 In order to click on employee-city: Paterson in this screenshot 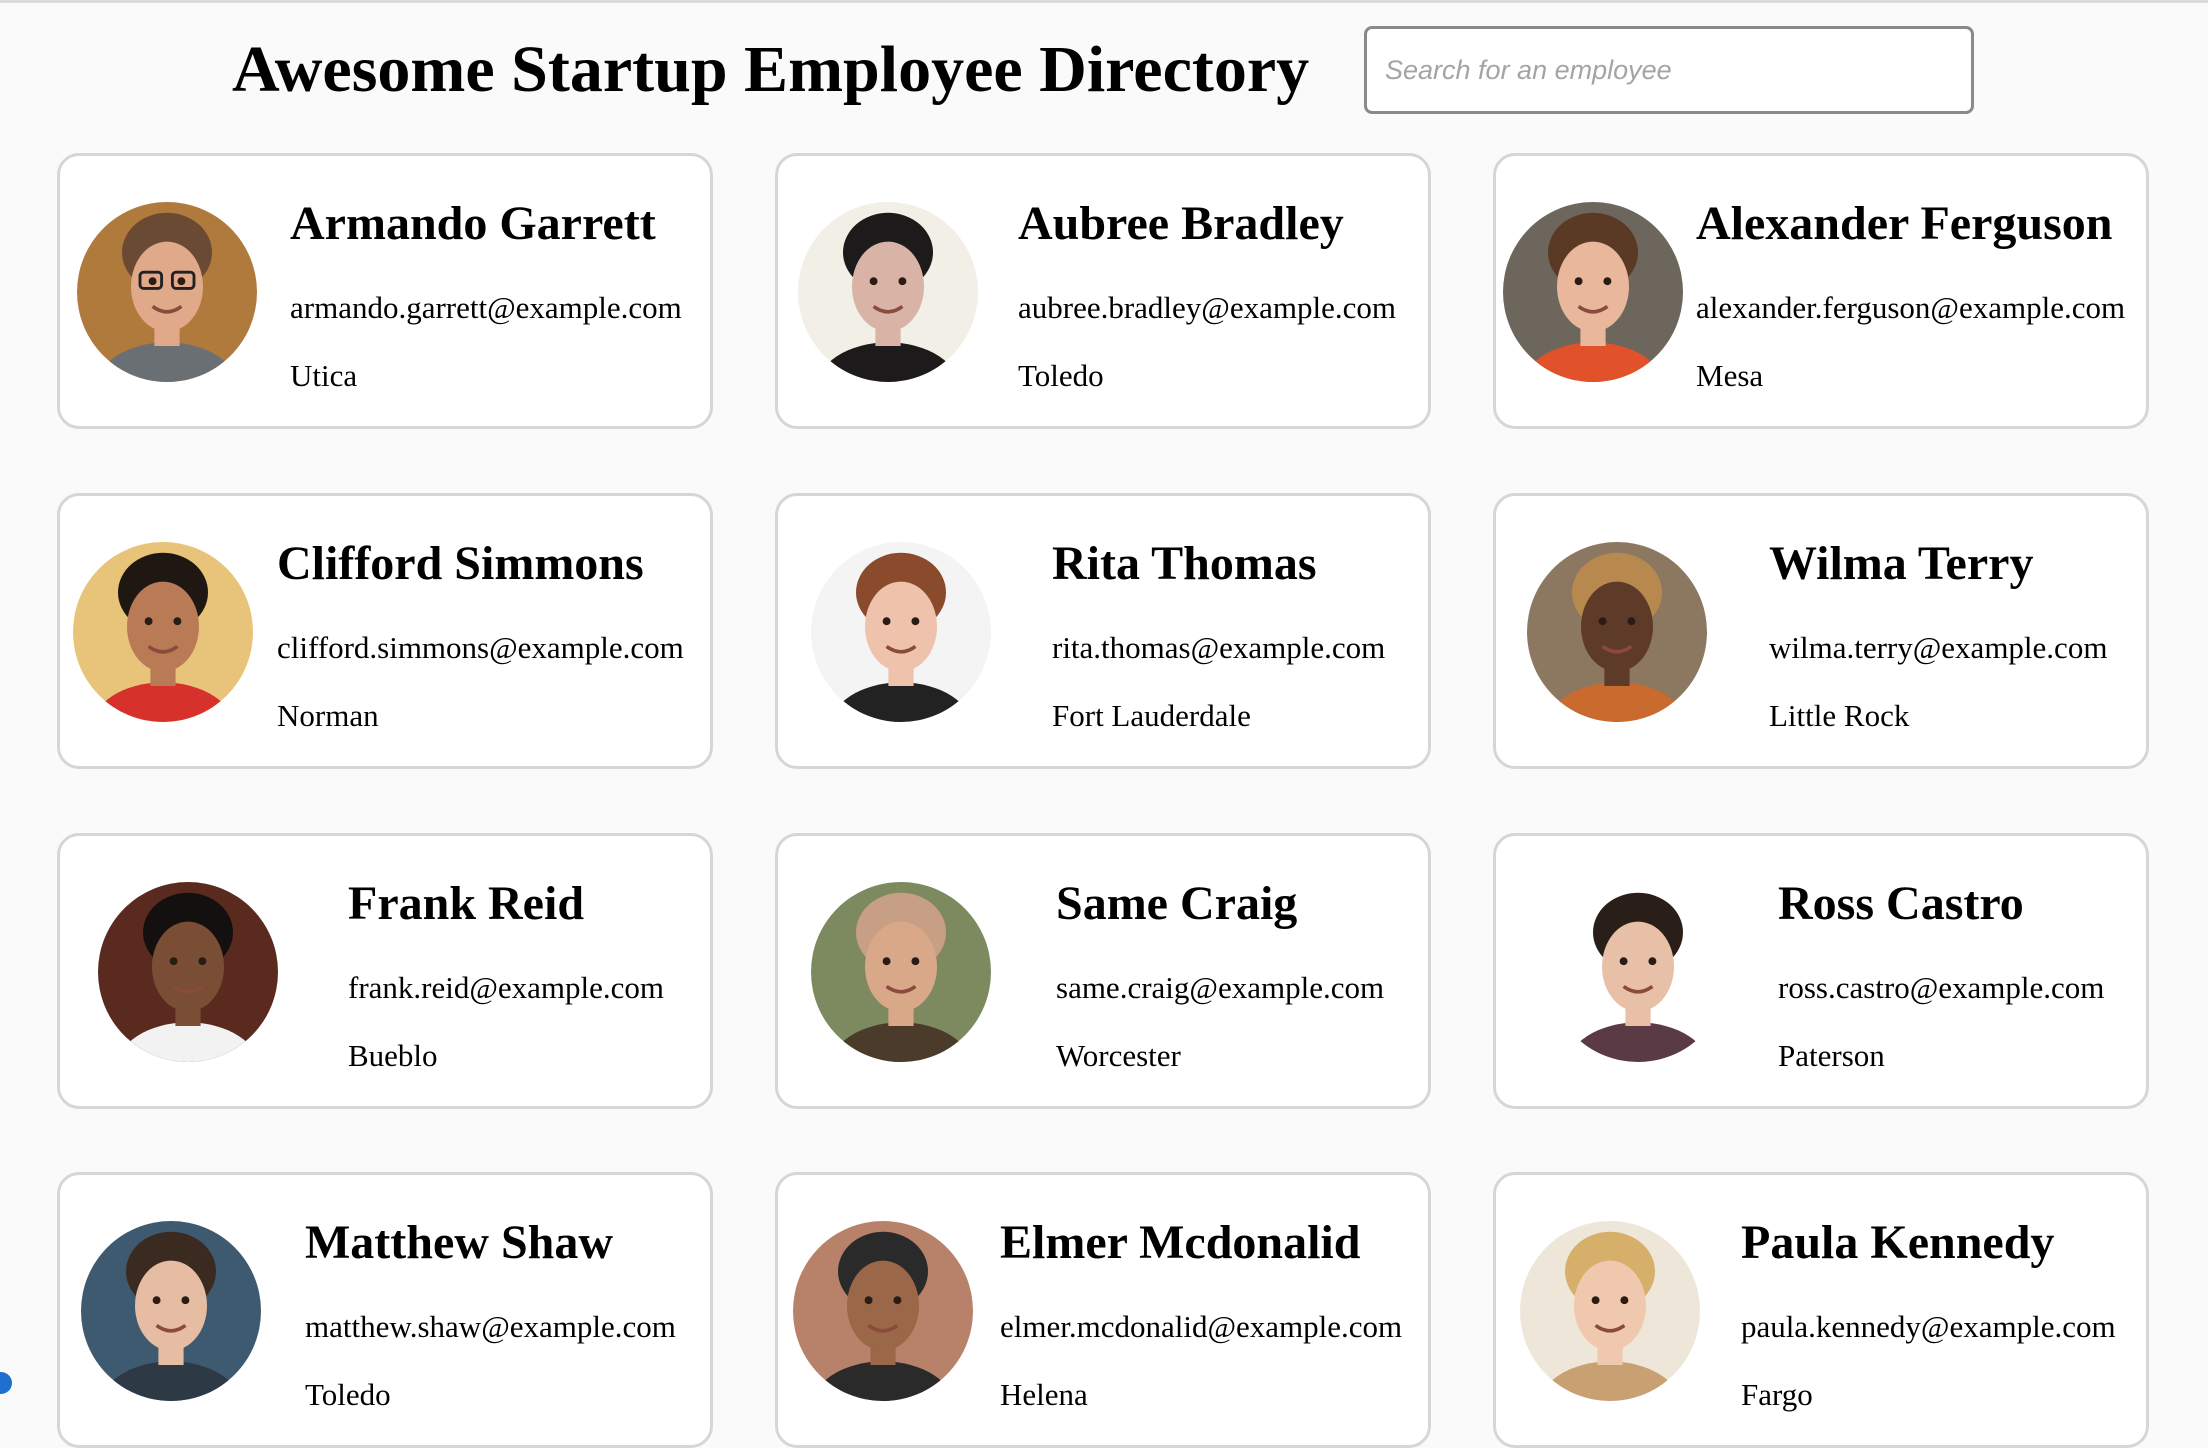, I will do `click(1831, 1055)`.